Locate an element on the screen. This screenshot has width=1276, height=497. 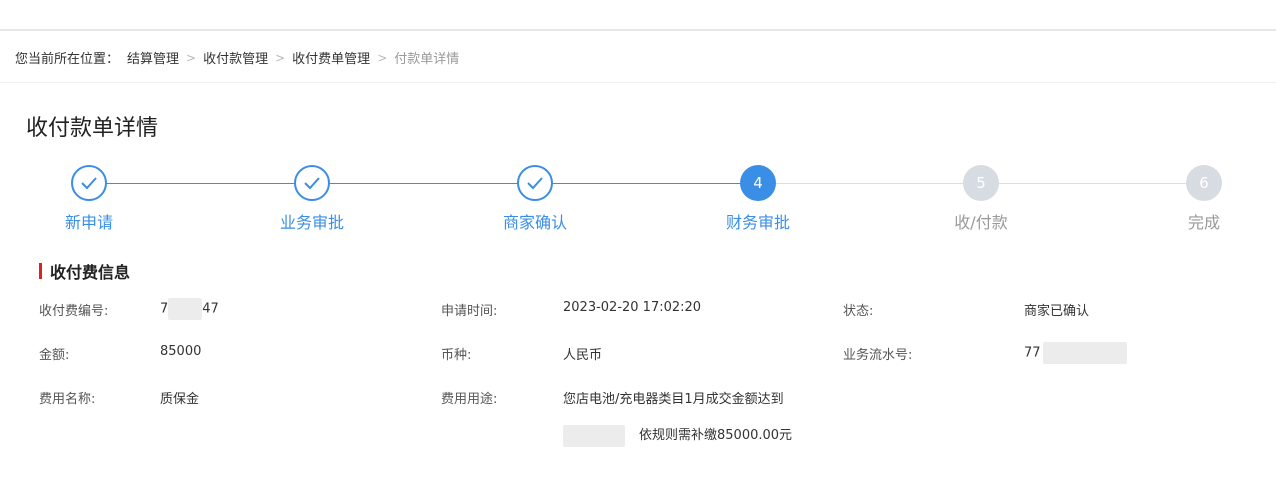
step-number: 6 is located at coordinates (1204, 183).